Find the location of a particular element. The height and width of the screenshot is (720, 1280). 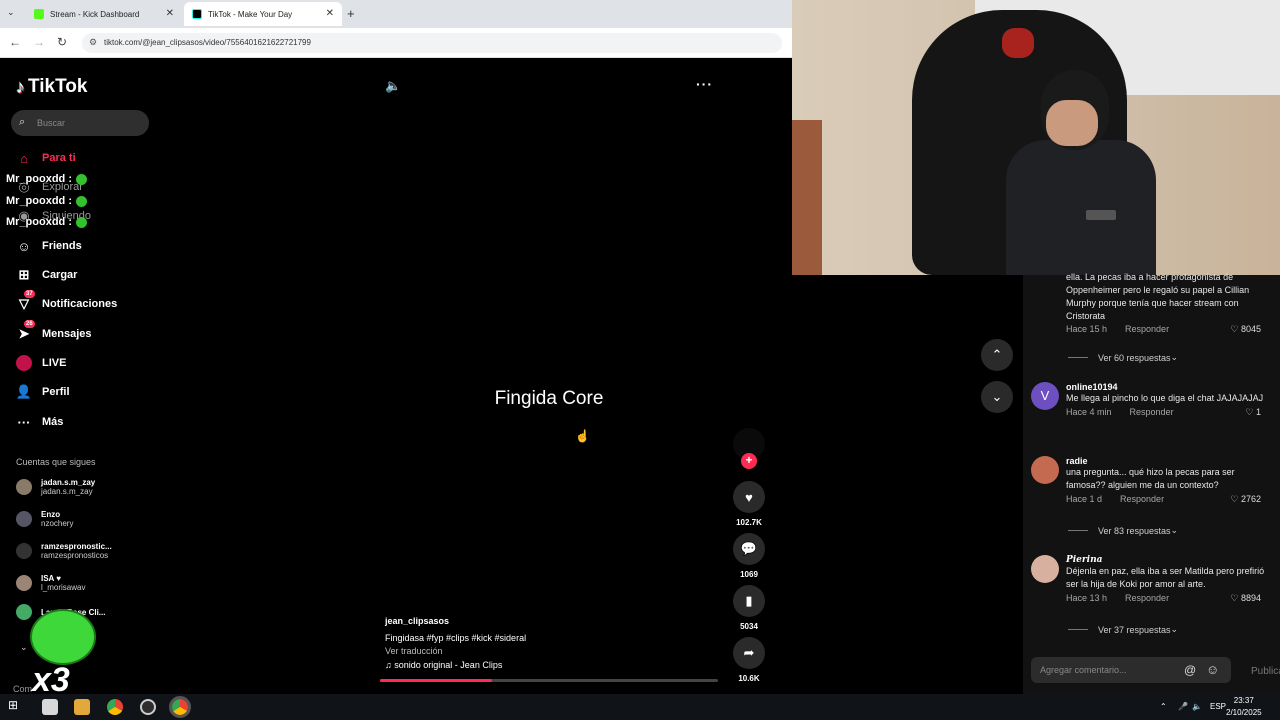

comment-time: Hace 1 d is located at coordinates (1084, 499).